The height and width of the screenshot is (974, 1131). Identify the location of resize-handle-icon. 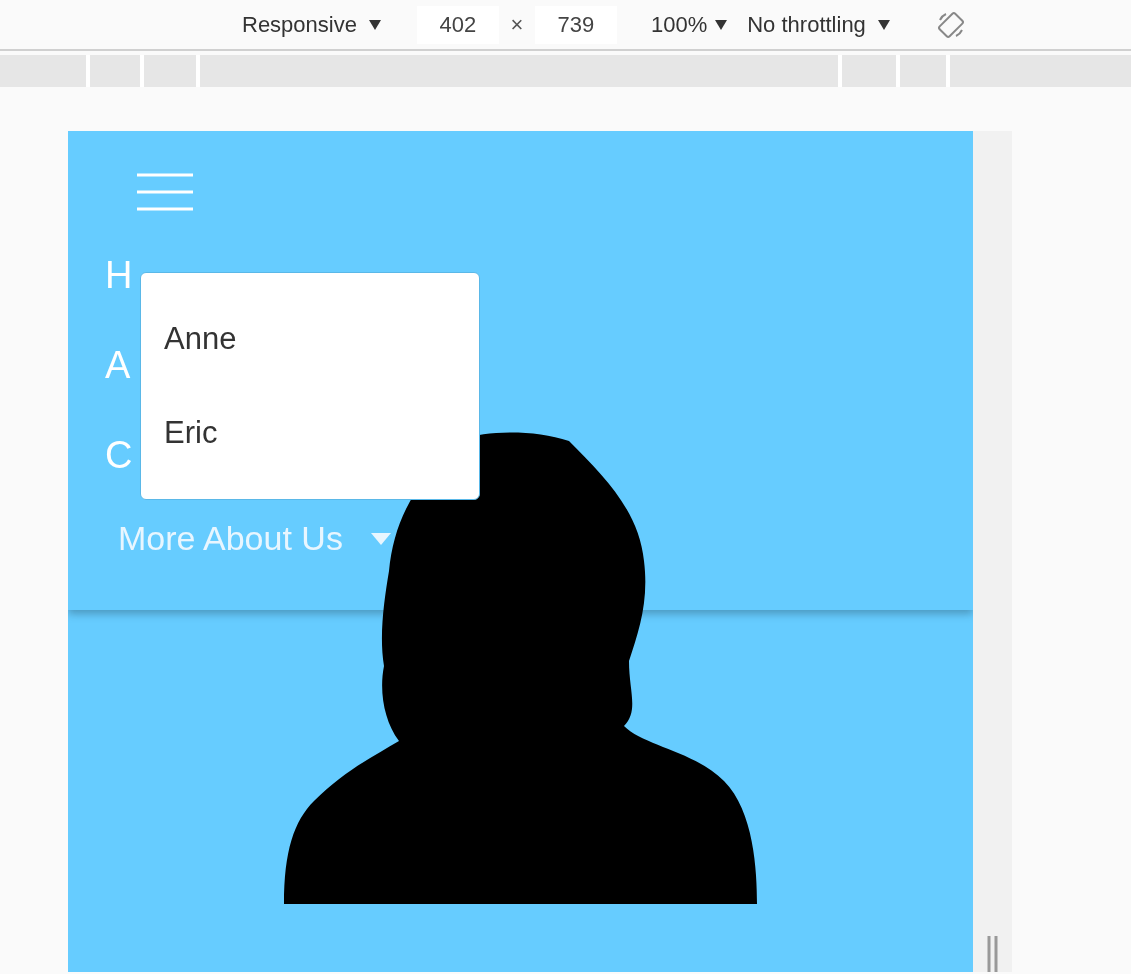
(993, 954).